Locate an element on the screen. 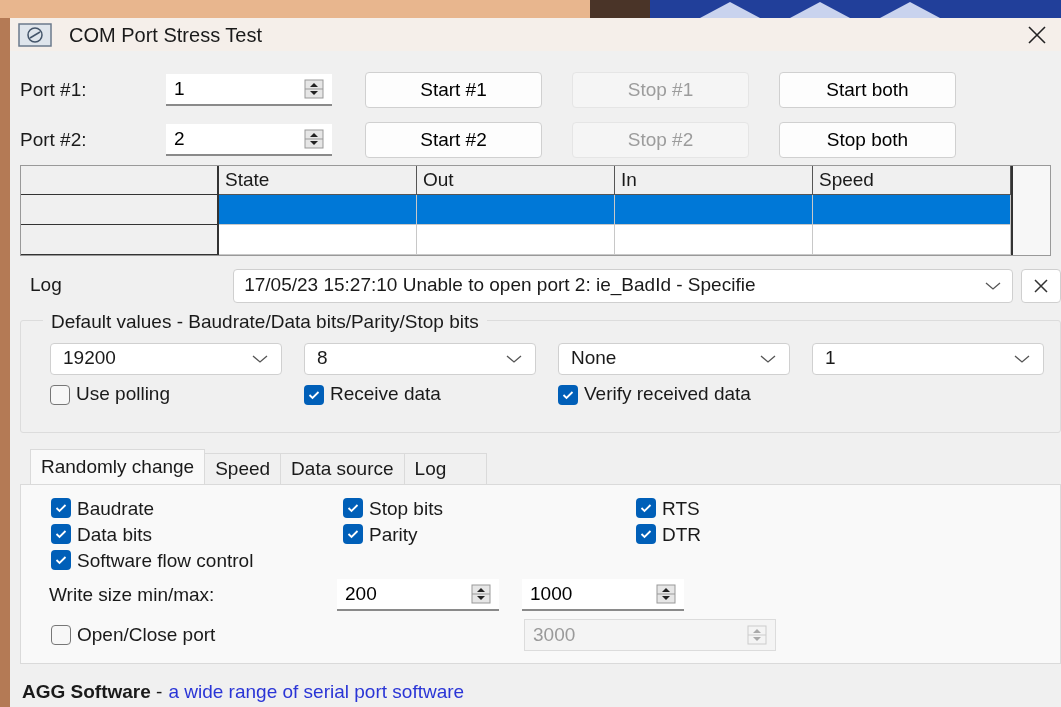 This screenshot has width=1061, height=707. app-icon is located at coordinates (35, 34).